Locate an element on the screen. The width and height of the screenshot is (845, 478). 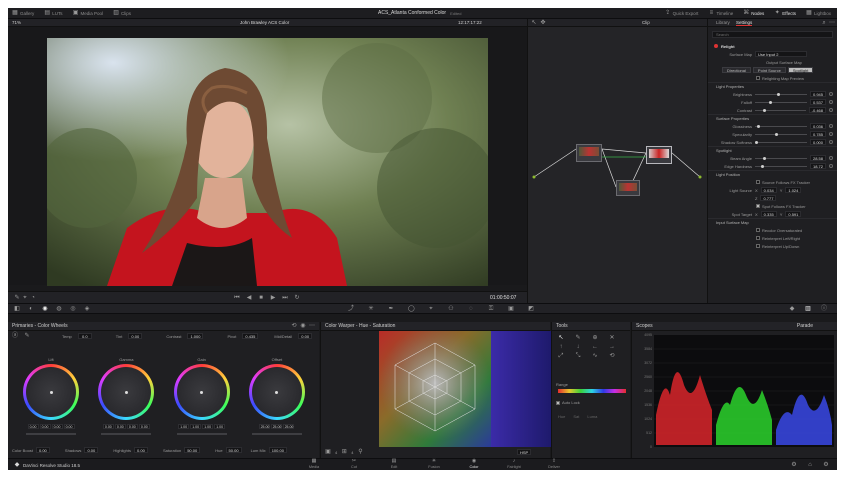
keyframes-icon: ◆ is located at coordinates (792, 309).